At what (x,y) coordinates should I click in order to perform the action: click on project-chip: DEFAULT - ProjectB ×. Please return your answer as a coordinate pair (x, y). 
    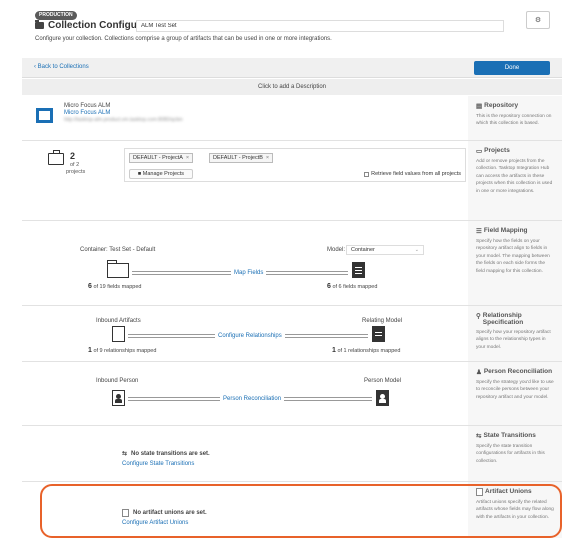
    Looking at the image, I should click on (241, 158).